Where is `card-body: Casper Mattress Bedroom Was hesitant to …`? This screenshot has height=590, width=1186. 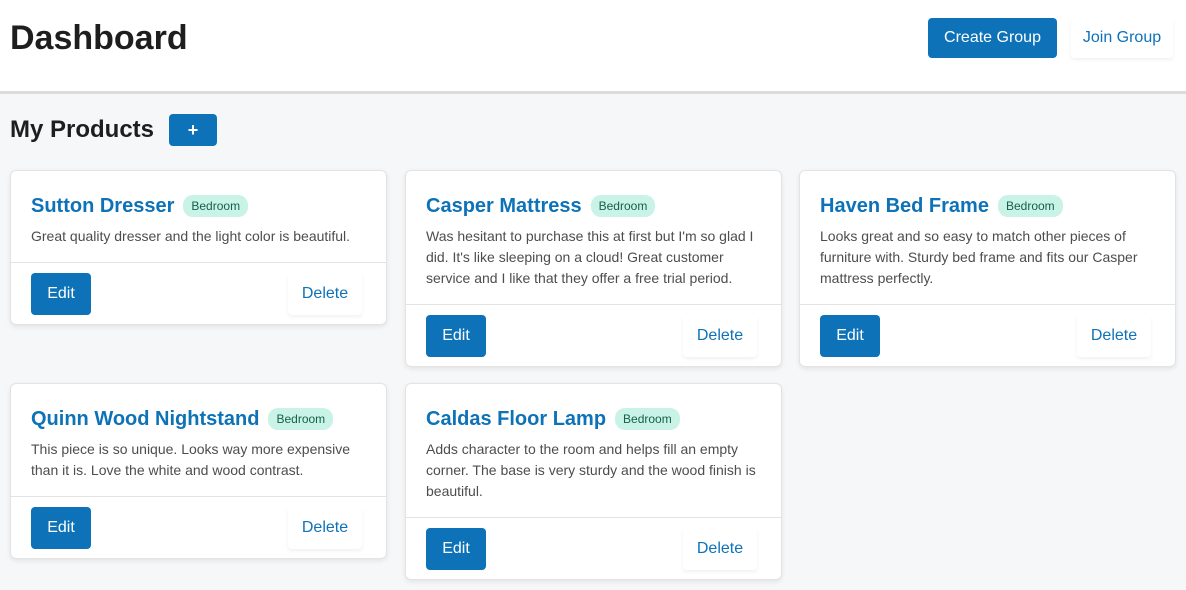 card-body: Casper Mattress Bedroom Was hesitant to … is located at coordinates (593, 237).